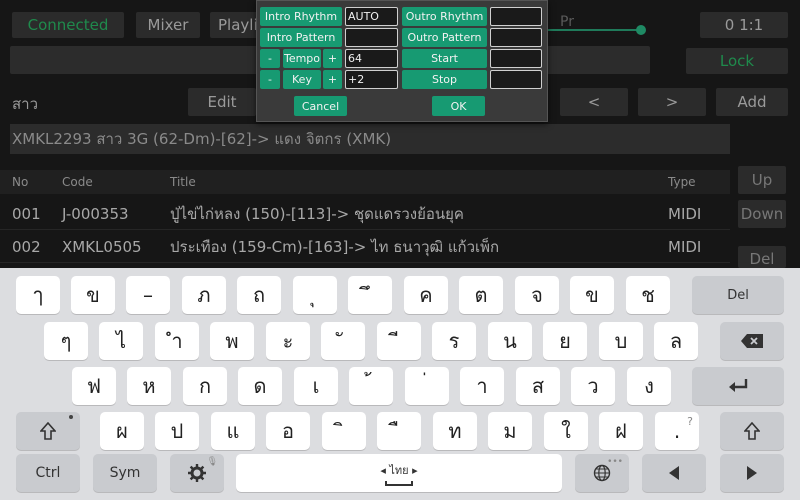 The width and height of the screenshot is (800, 500). Describe the element at coordinates (316, 386) in the screenshot. I see `key-char: เ` at that location.